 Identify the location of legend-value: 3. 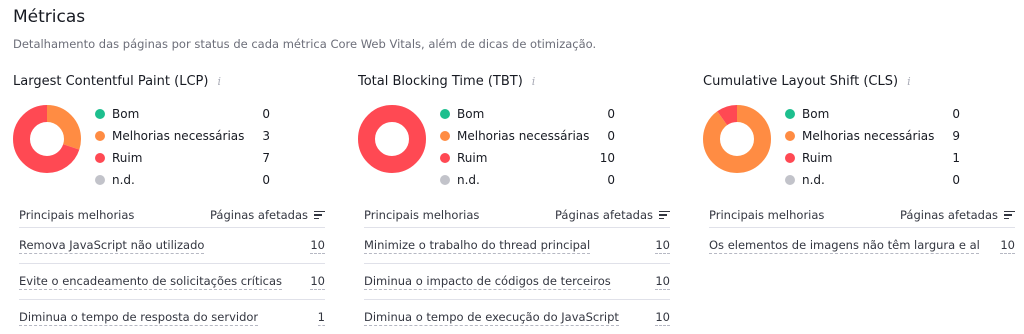
(266, 136).